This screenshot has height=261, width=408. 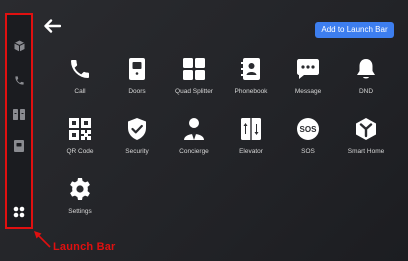 What do you see at coordinates (19, 212) in the screenshot?
I see `apps-grid-icon` at bounding box center [19, 212].